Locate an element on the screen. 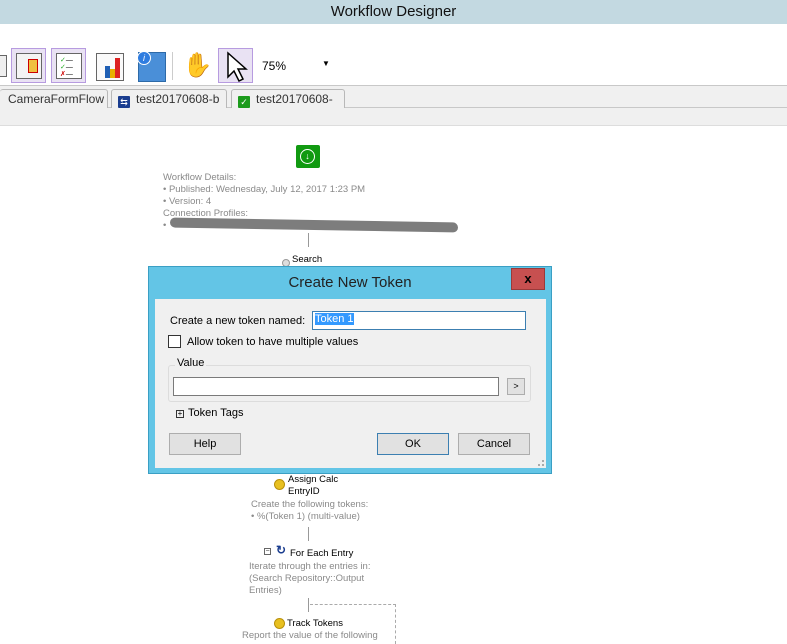 The image size is (787, 644). canvas-header-strip is located at coordinates (393, 117).